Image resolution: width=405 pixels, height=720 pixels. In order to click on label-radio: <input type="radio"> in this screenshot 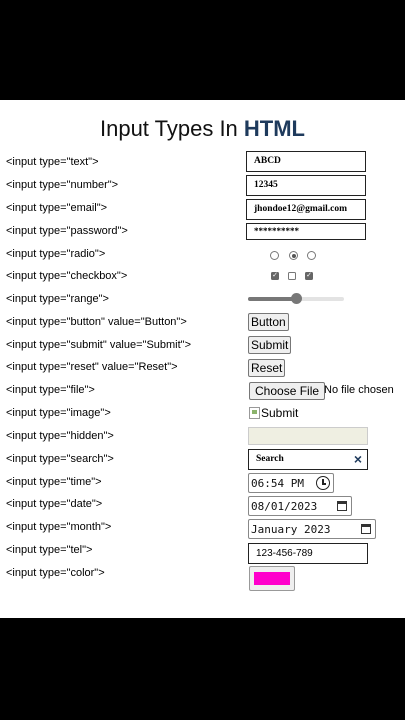, I will do `click(56, 254)`.